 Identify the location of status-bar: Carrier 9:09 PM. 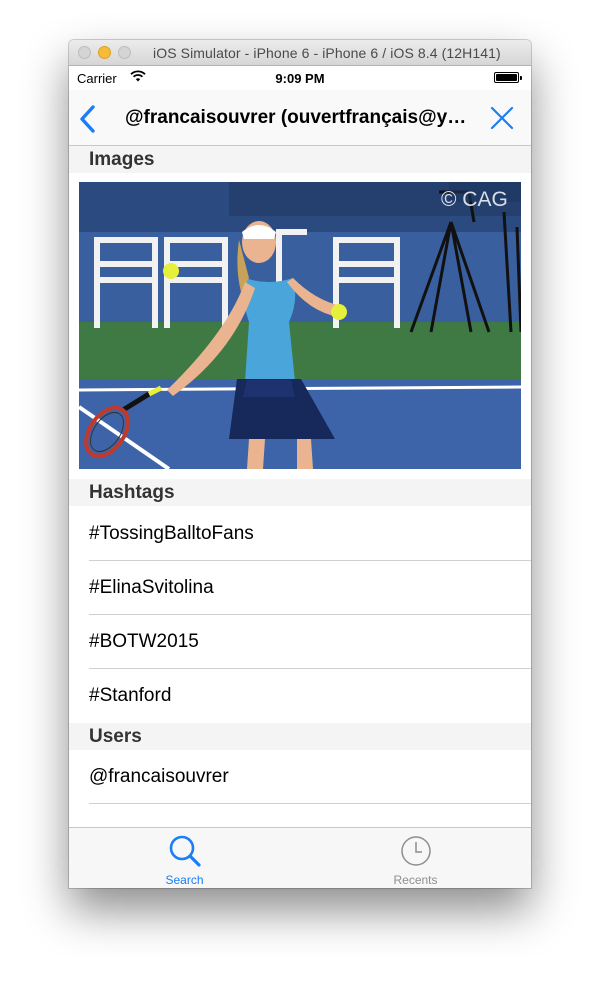
(300, 78).